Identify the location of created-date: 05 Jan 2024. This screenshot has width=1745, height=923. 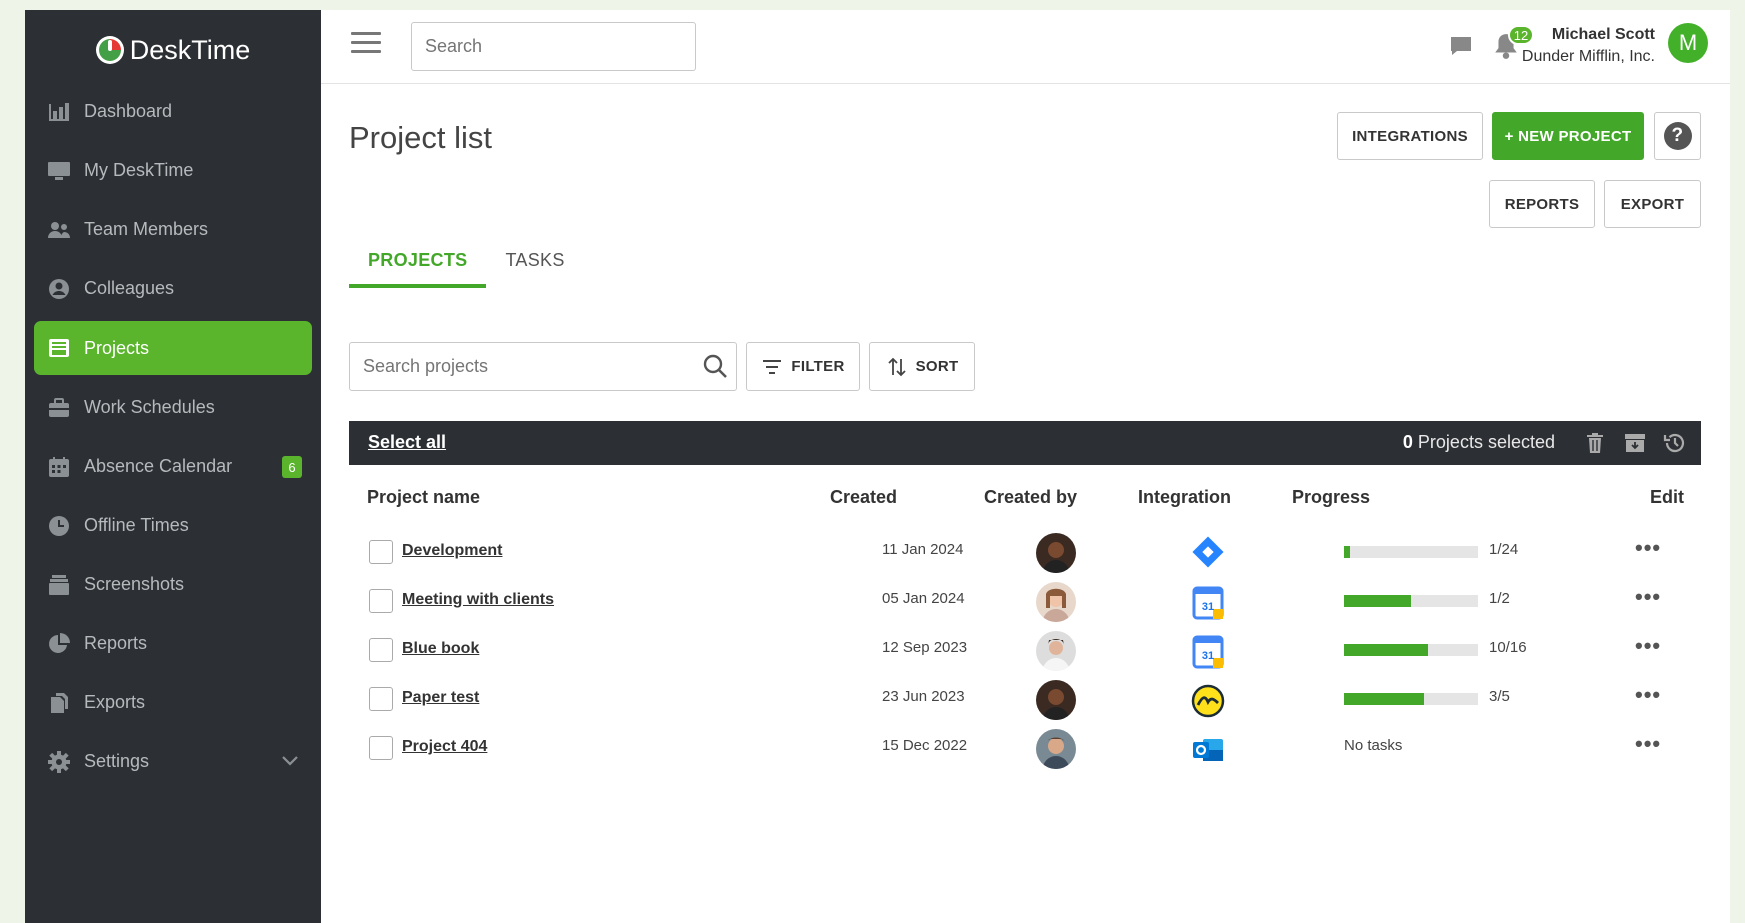
(923, 598).